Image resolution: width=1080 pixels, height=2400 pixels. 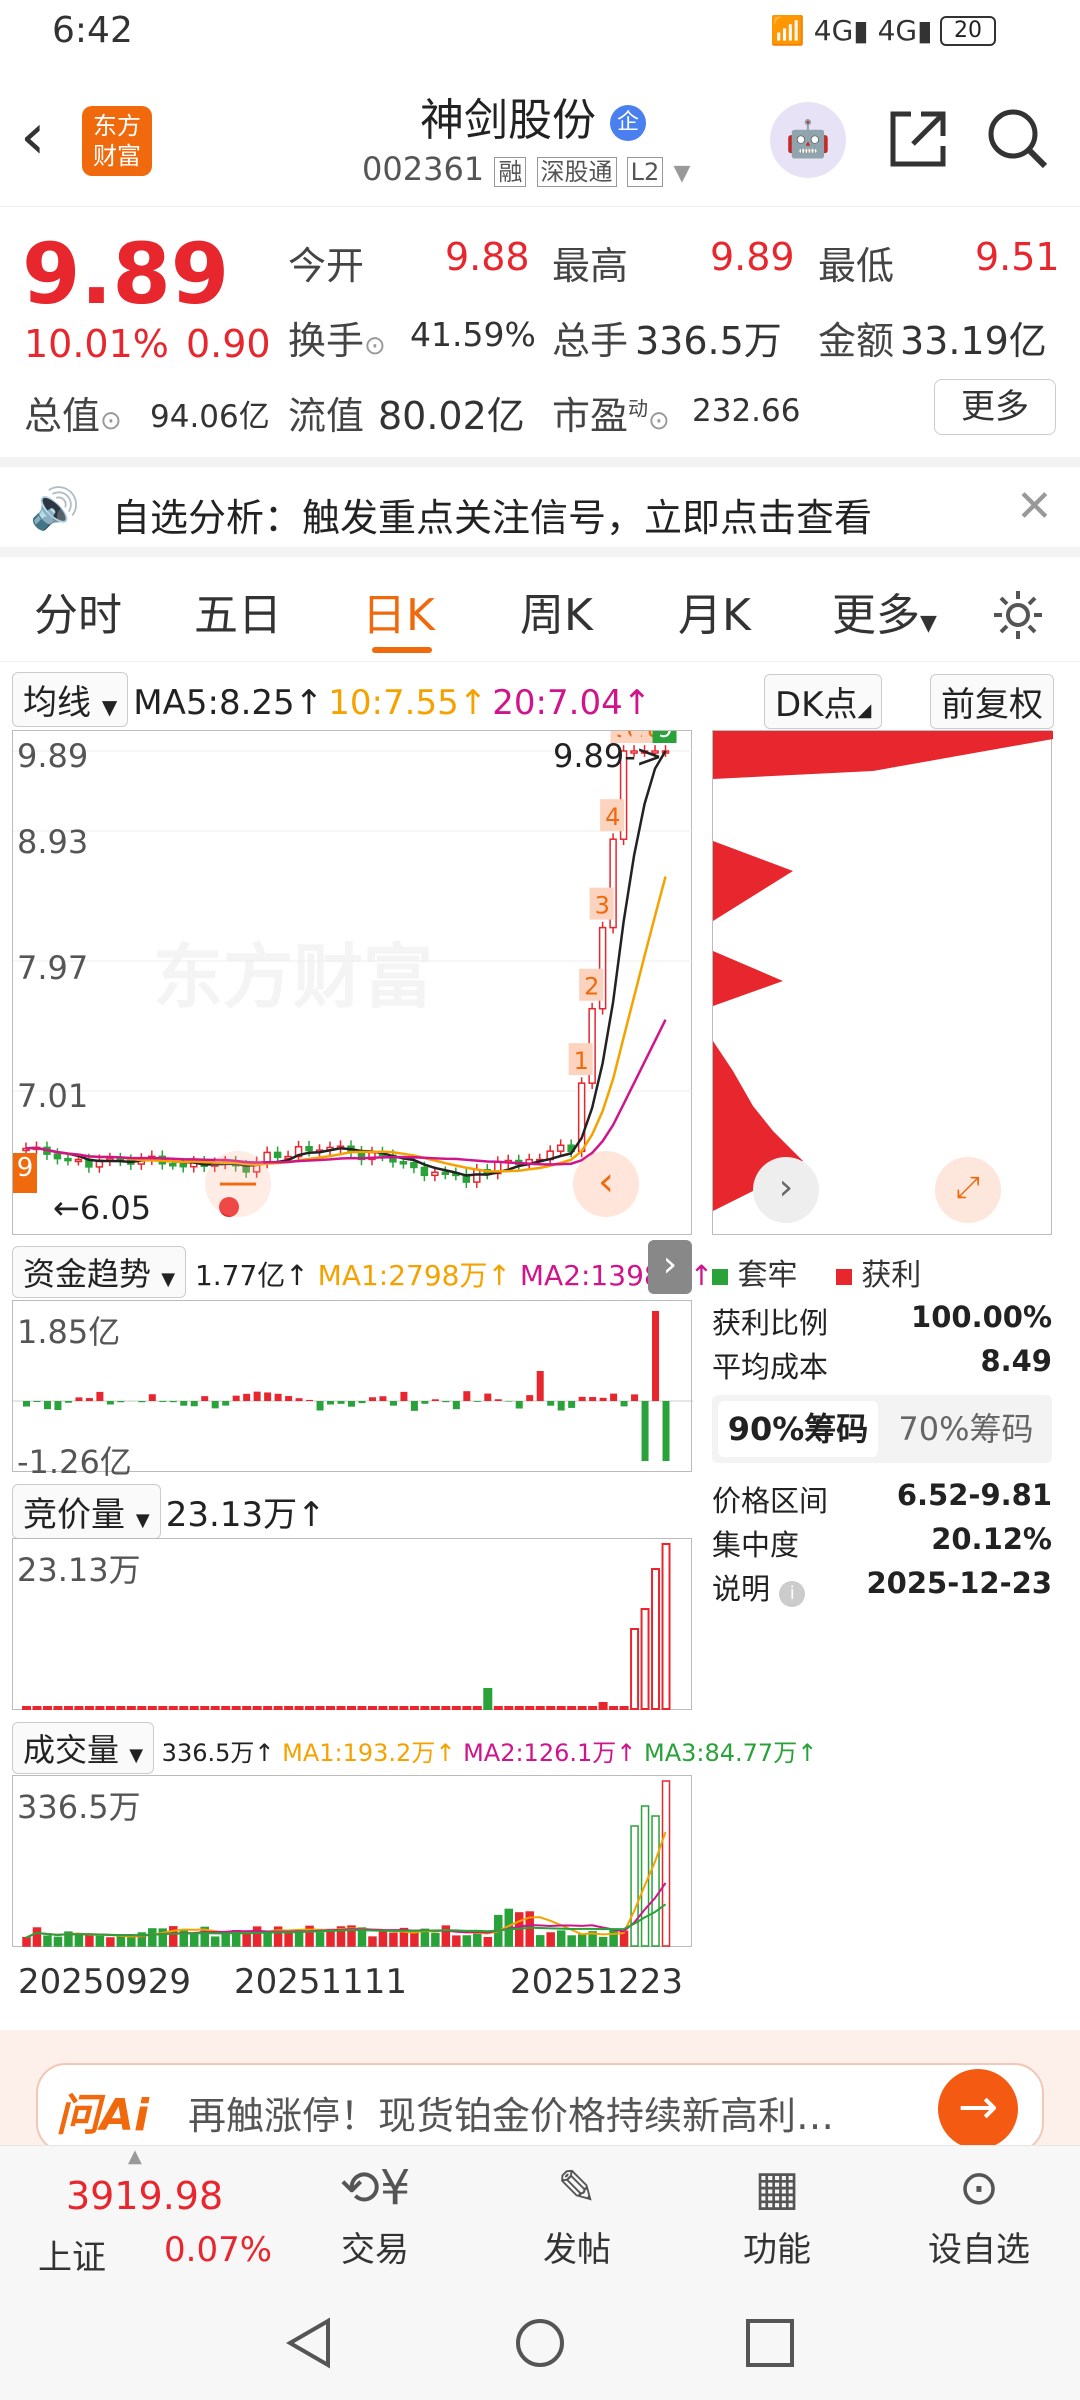 I want to click on tab-monthly-k: 月K, so click(x=714, y=611).